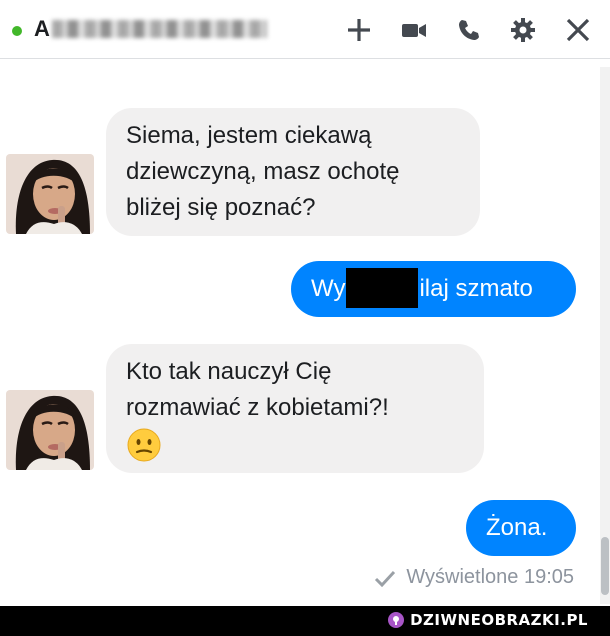 Image resolution: width=610 pixels, height=636 pixels. Describe the element at coordinates (17, 31) in the screenshot. I see `online-status-dot` at that location.